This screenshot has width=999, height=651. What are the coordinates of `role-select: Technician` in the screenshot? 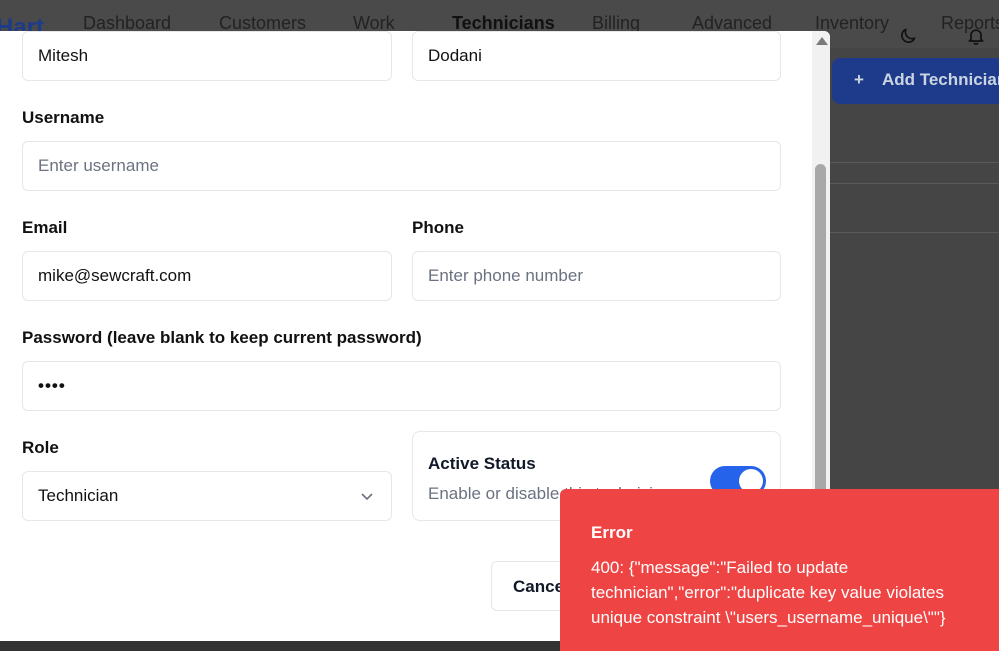 It's located at (207, 496).